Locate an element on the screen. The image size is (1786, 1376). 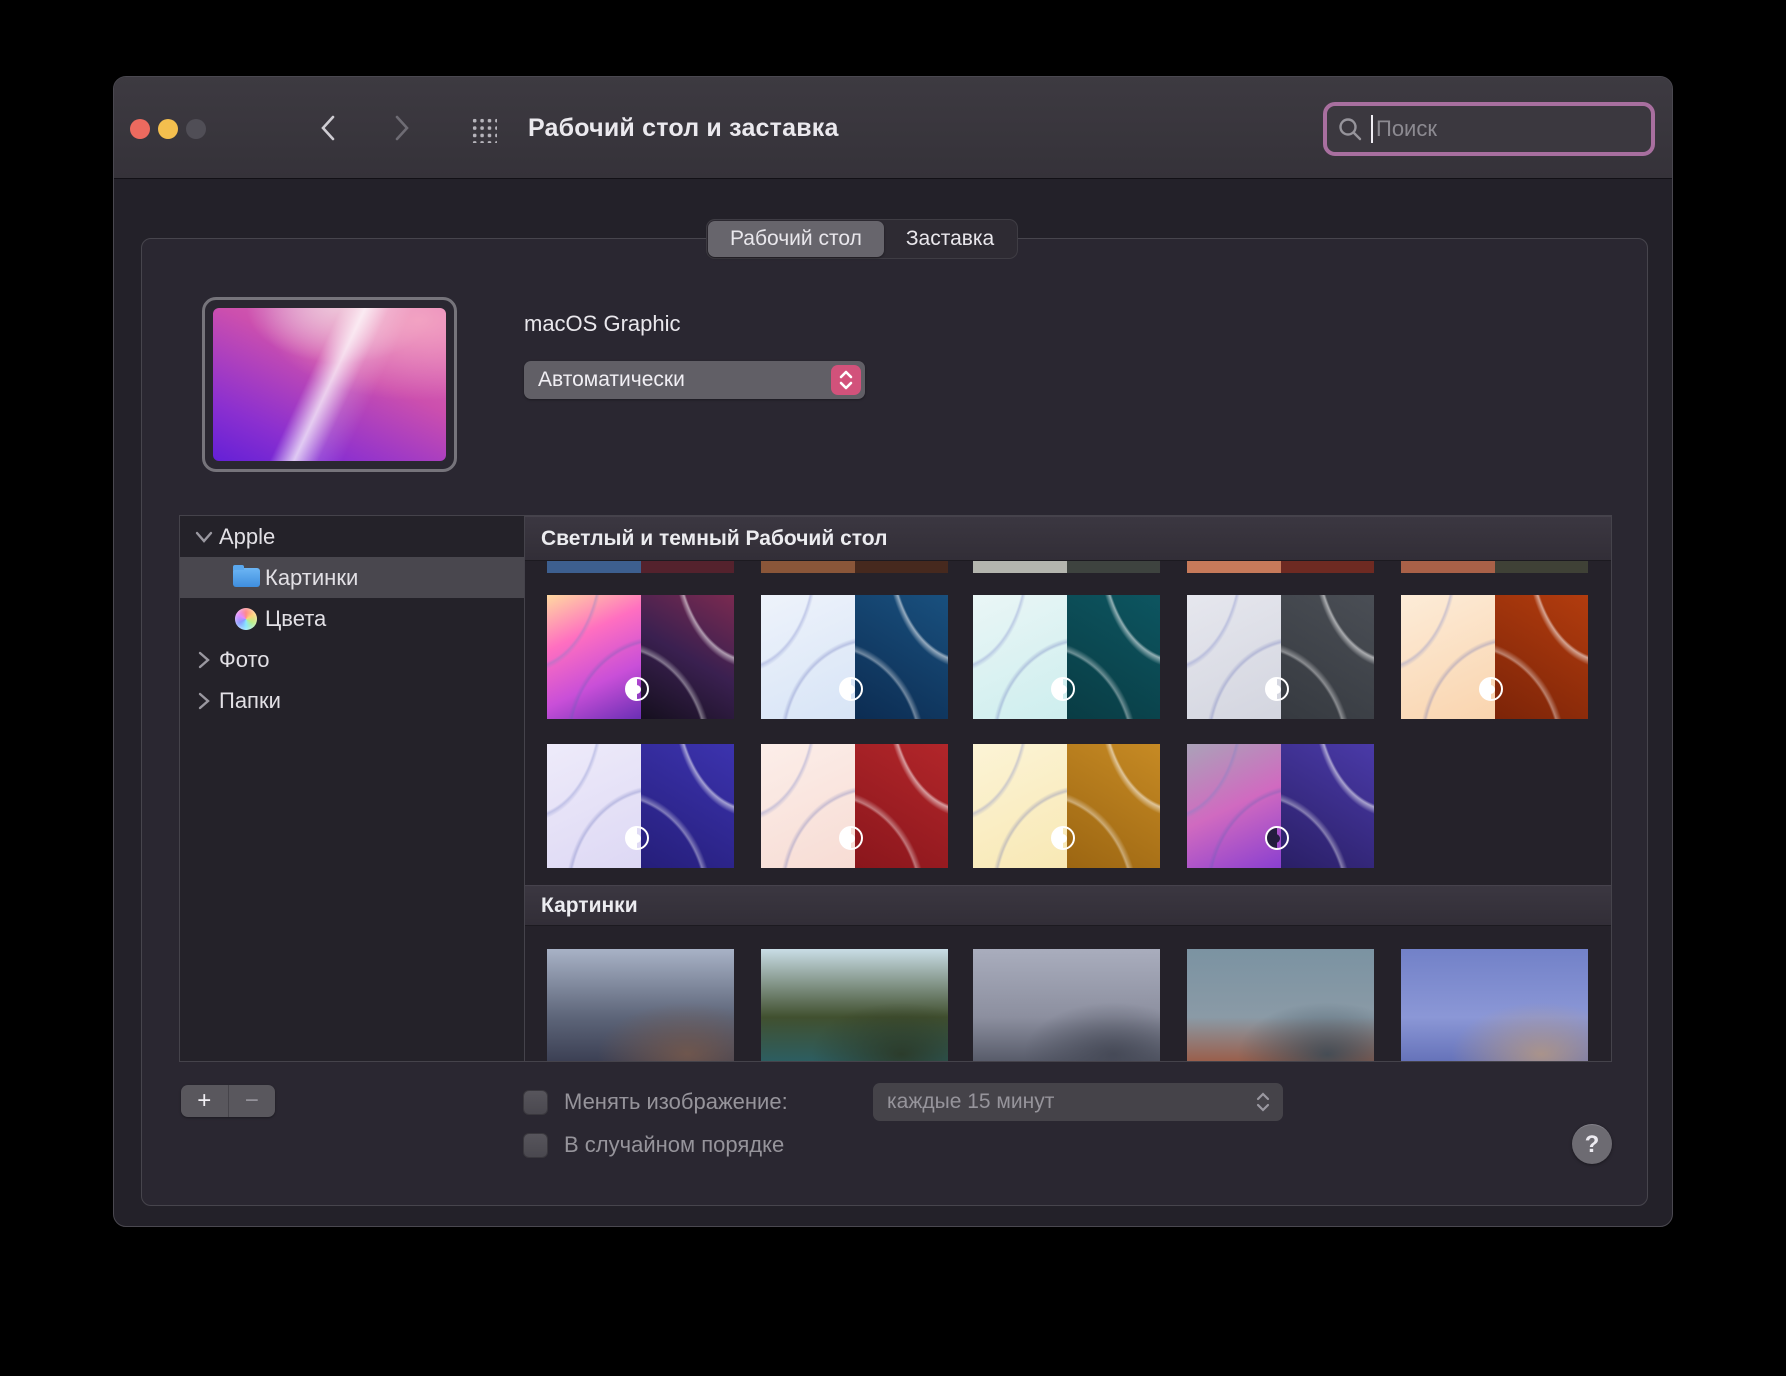
sidebar-item-картинки: Картинки is located at coordinates (352, 577).